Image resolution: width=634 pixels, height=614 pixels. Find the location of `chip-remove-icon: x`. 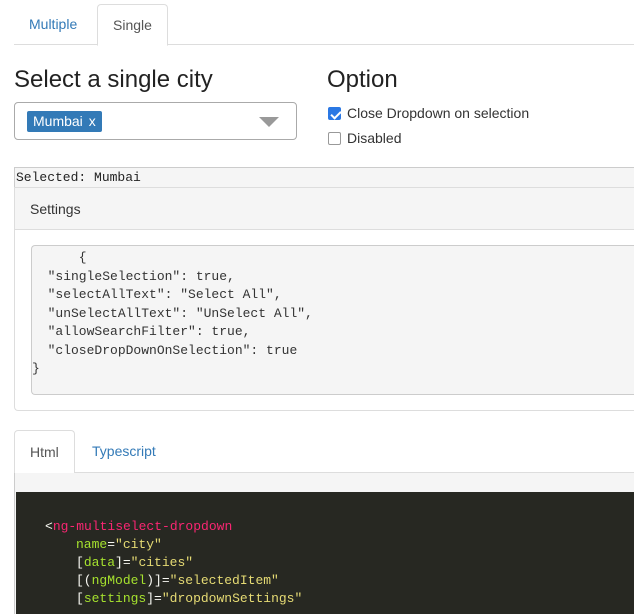

chip-remove-icon: x is located at coordinates (92, 121).